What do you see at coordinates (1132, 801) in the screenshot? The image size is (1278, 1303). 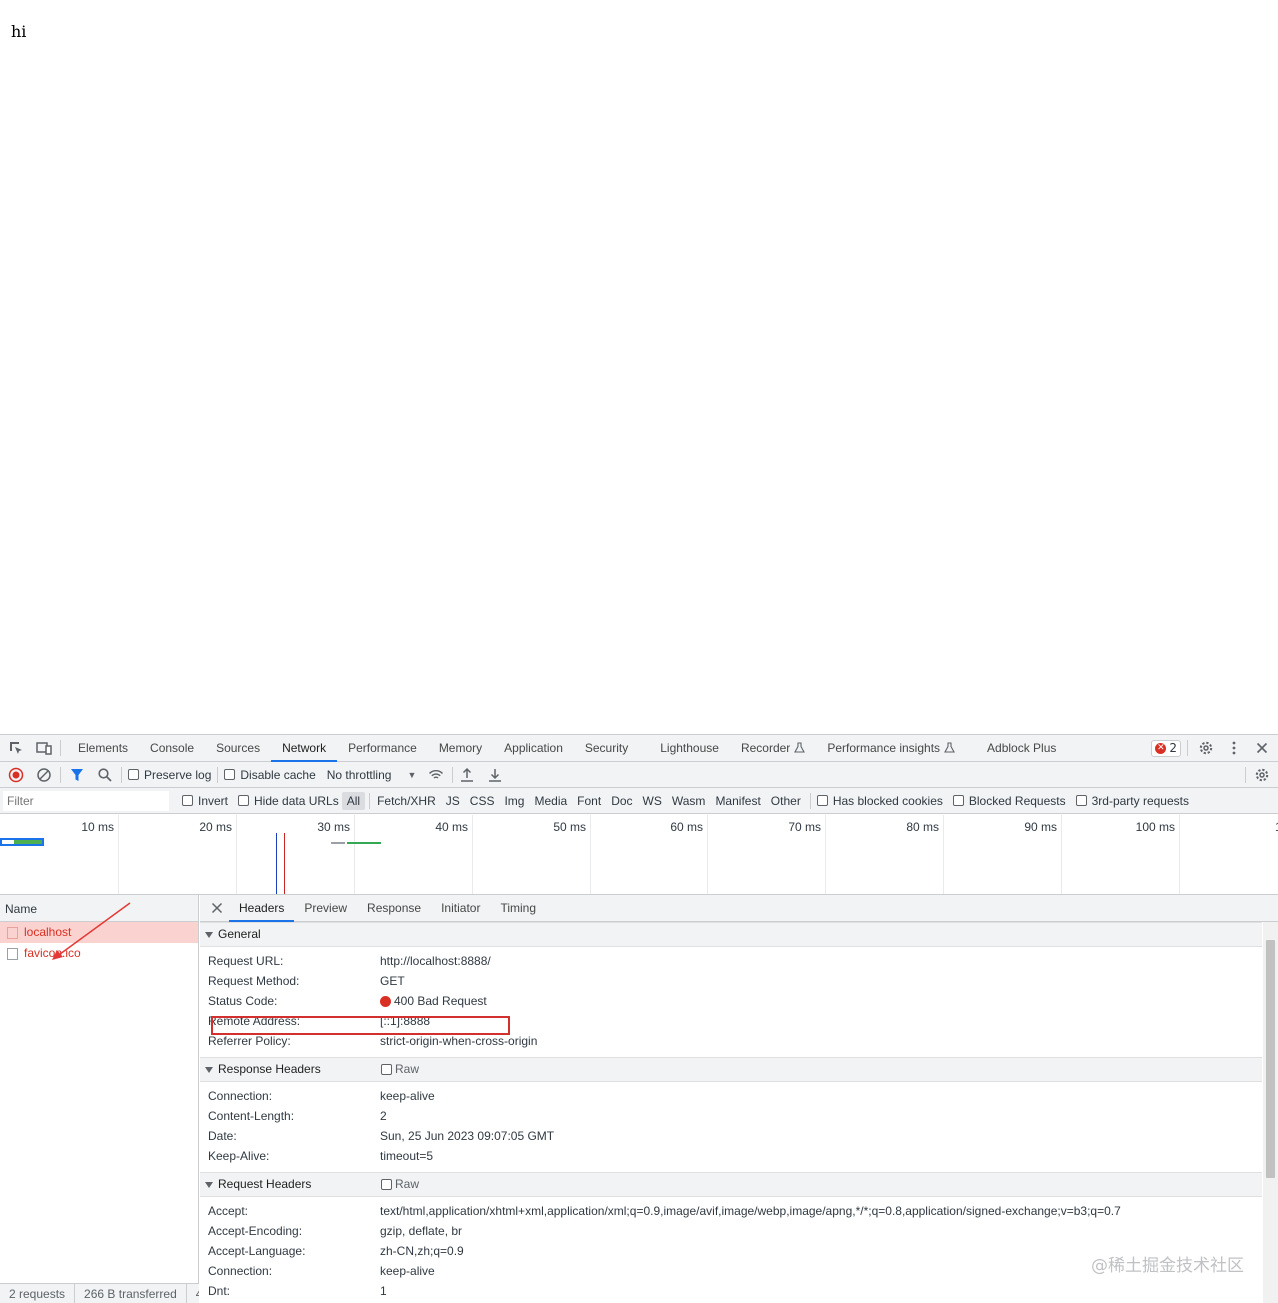 I see `third-party-checkbox: 3rd-party requests` at bounding box center [1132, 801].